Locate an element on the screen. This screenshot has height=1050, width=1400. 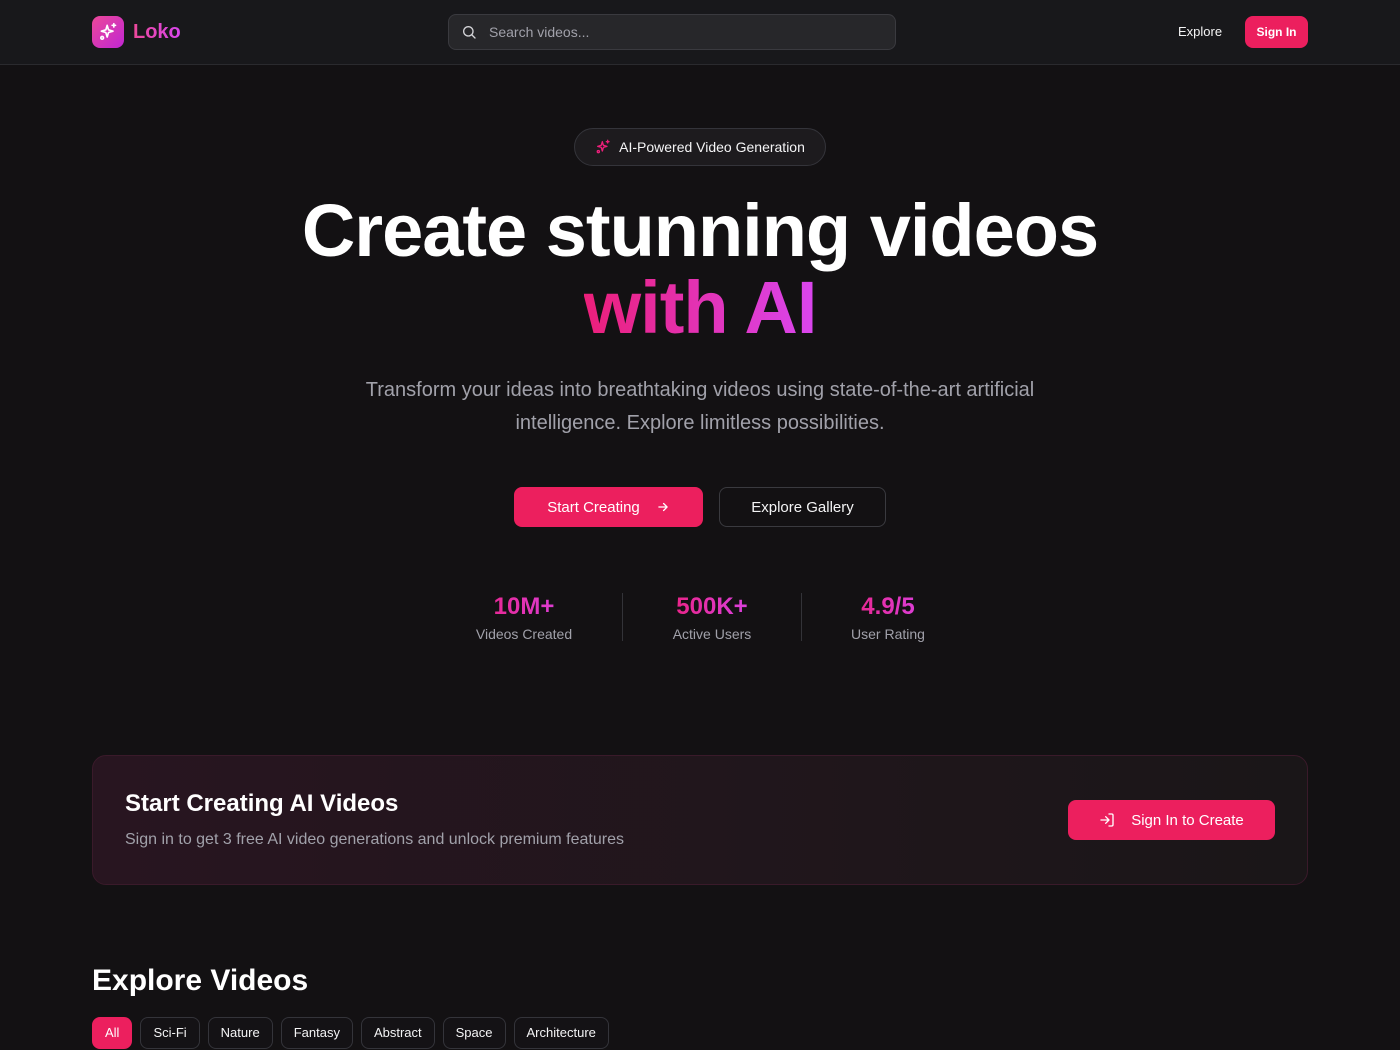
ai-badge: AI-Powered Video Generation is located at coordinates (700, 147).